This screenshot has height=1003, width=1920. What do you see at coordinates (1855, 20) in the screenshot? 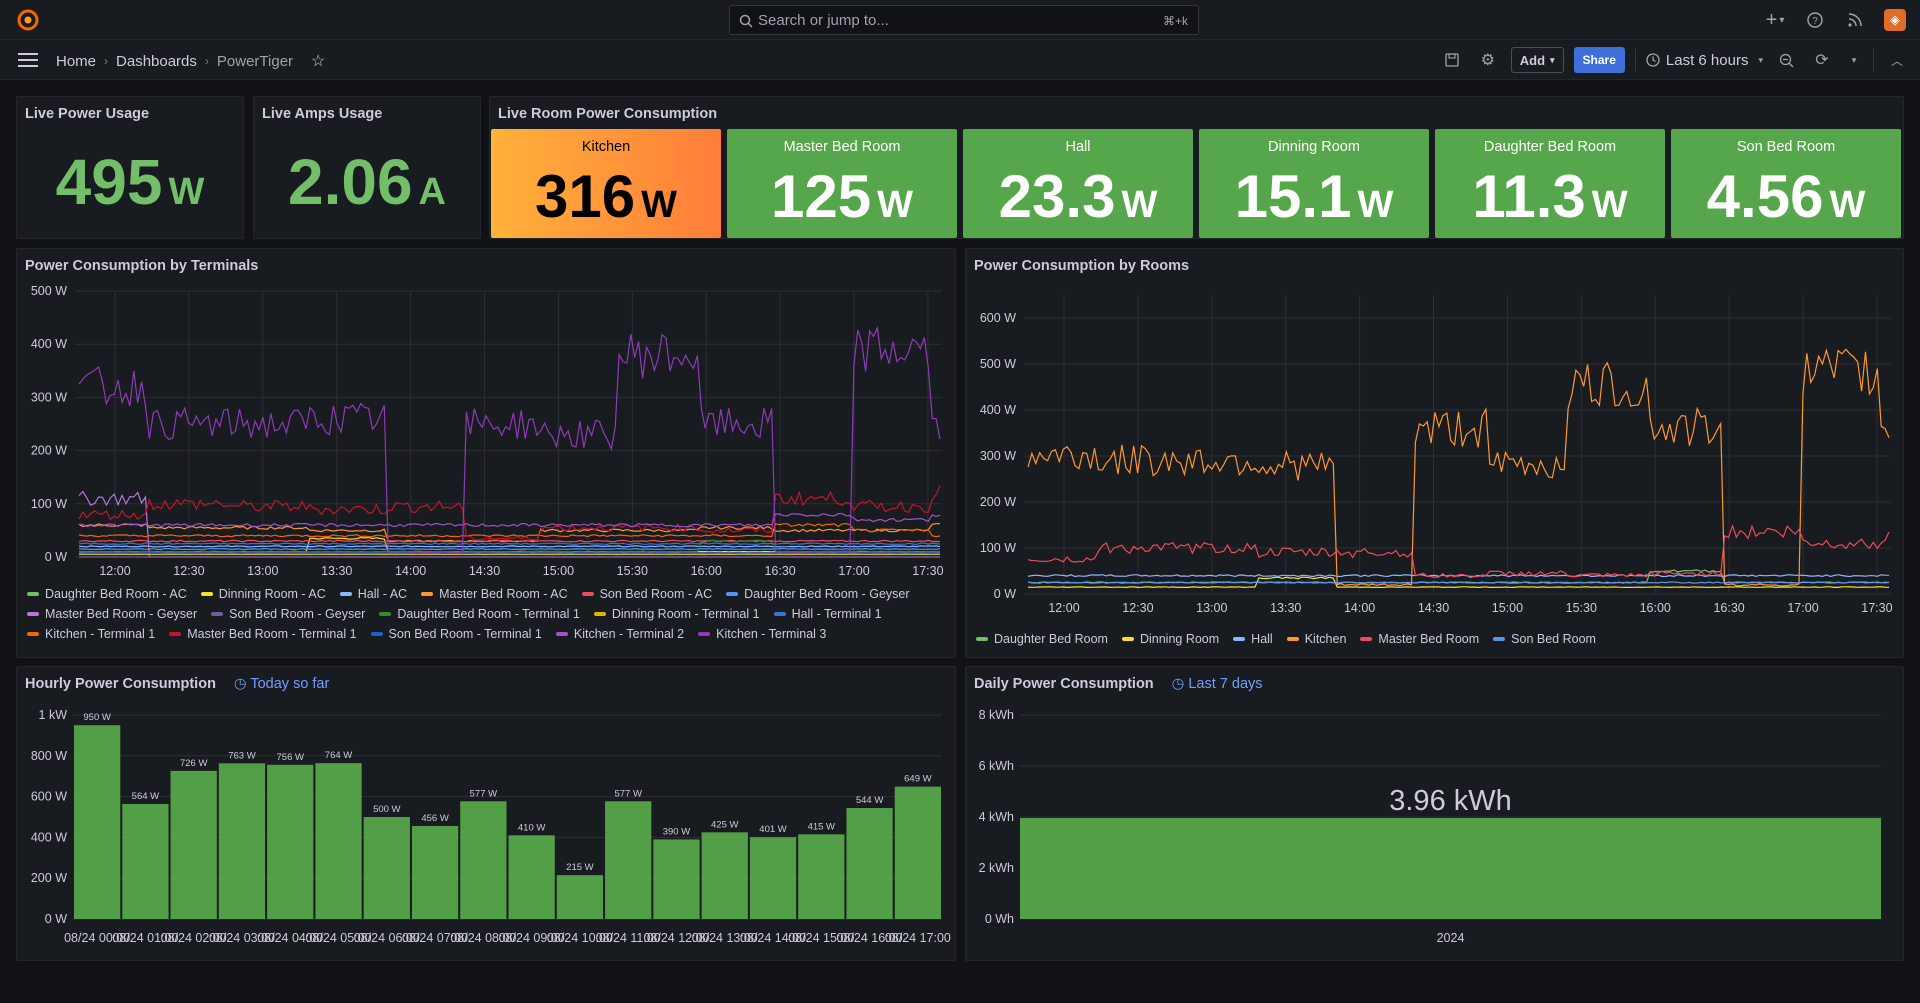
I see `rss-icon` at bounding box center [1855, 20].